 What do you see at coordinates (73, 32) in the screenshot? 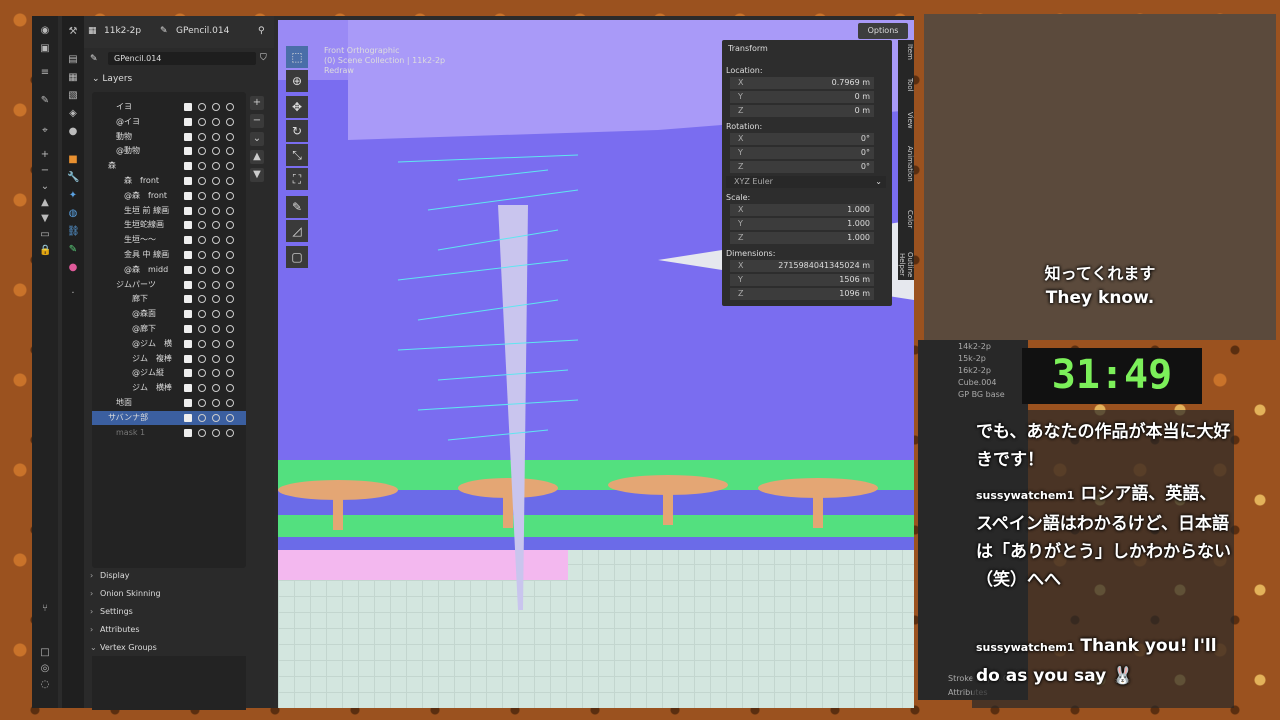
I see `tool-settings-icon: ⚒` at bounding box center [73, 32].